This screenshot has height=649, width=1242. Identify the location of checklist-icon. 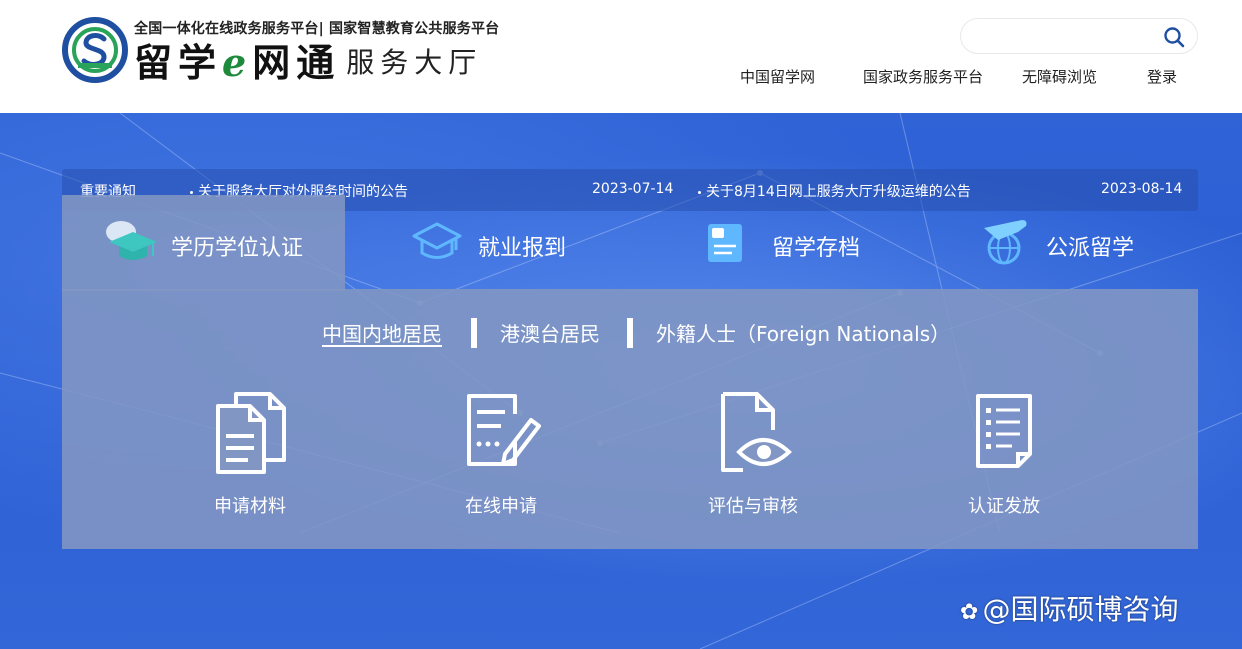
(1004, 431).